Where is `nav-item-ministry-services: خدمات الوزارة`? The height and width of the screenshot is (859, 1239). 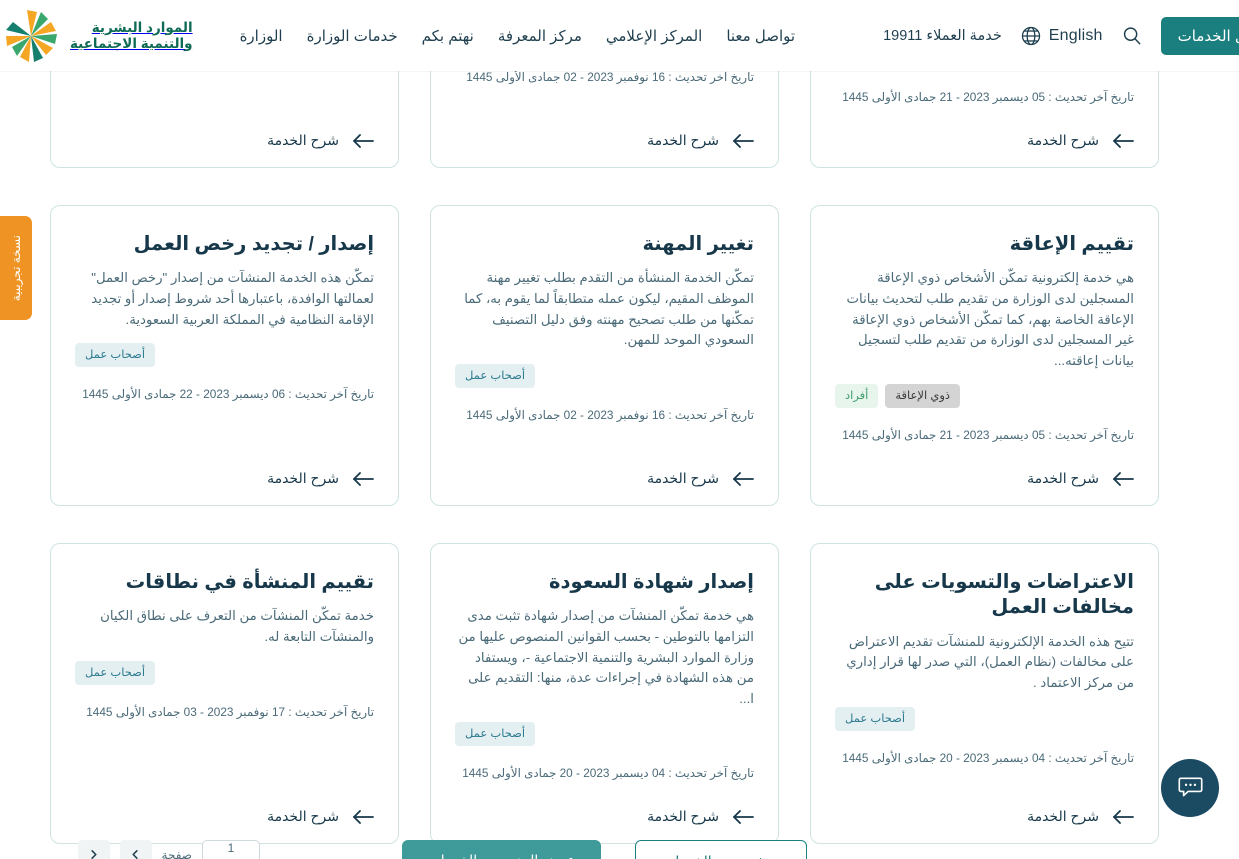
nav-item-ministry-services: خدمات الوزارة is located at coordinates (352, 36).